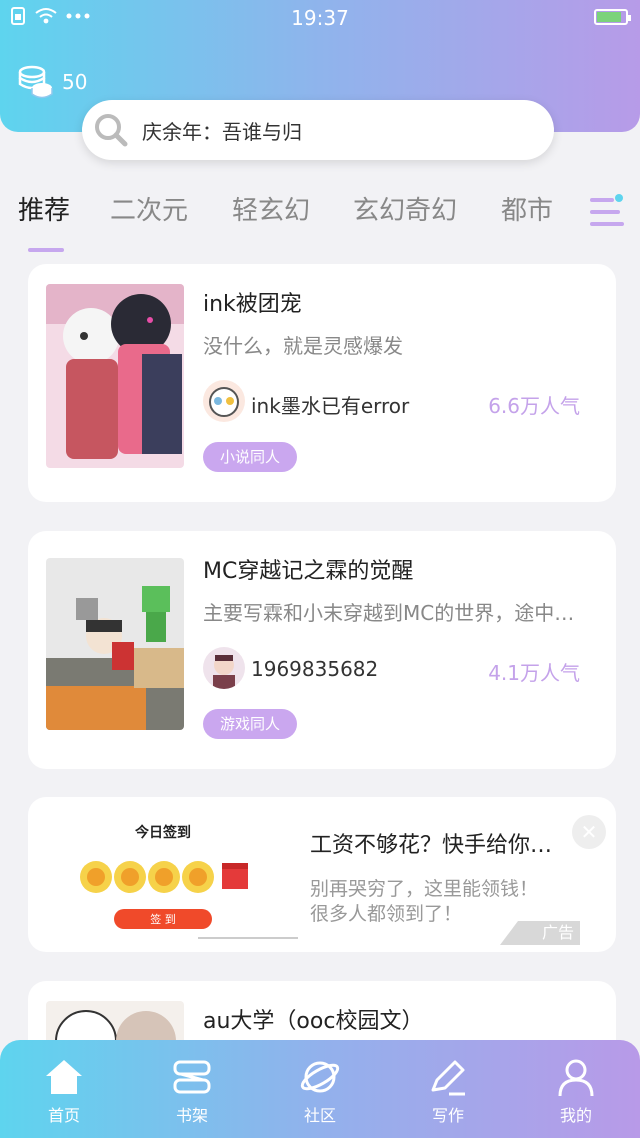 The height and width of the screenshot is (1138, 640). Describe the element at coordinates (162, 832) in the screenshot. I see `ad-image-heading: 今日签到` at that location.